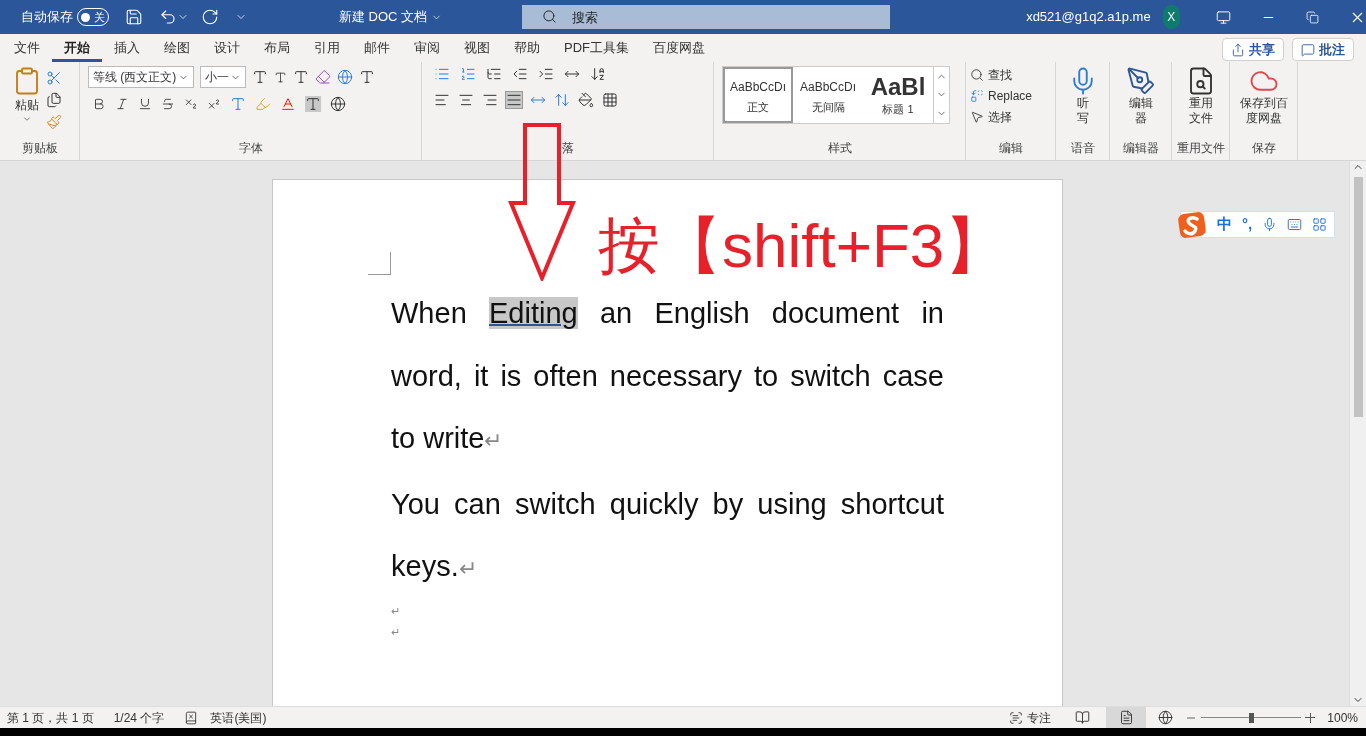  What do you see at coordinates (122, 104) in the screenshot?
I see `italic-icon` at bounding box center [122, 104].